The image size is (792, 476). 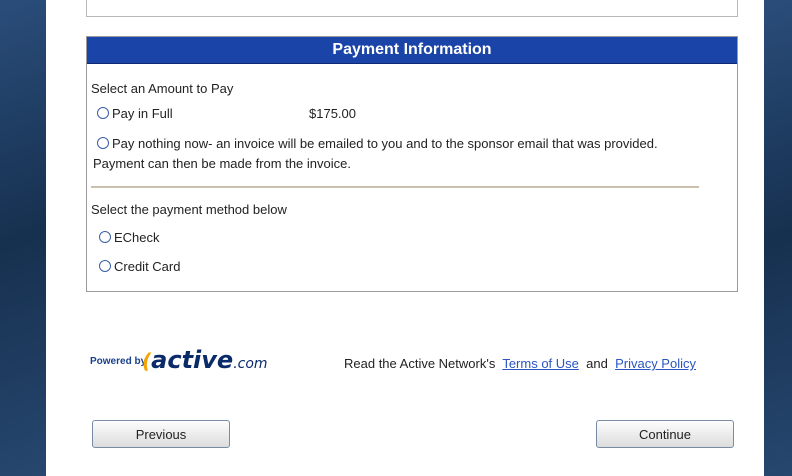 What do you see at coordinates (137, 237) in the screenshot?
I see `echeck-label: ECheck` at bounding box center [137, 237].